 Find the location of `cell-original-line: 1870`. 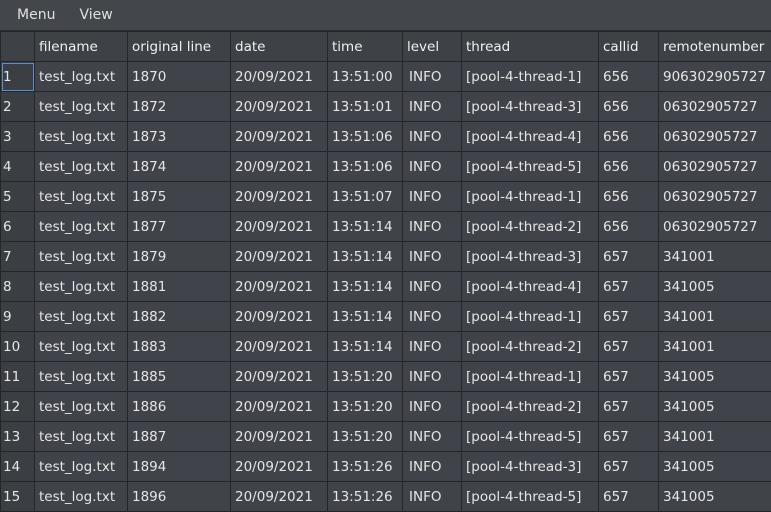

cell-original-line: 1870 is located at coordinates (179, 77).